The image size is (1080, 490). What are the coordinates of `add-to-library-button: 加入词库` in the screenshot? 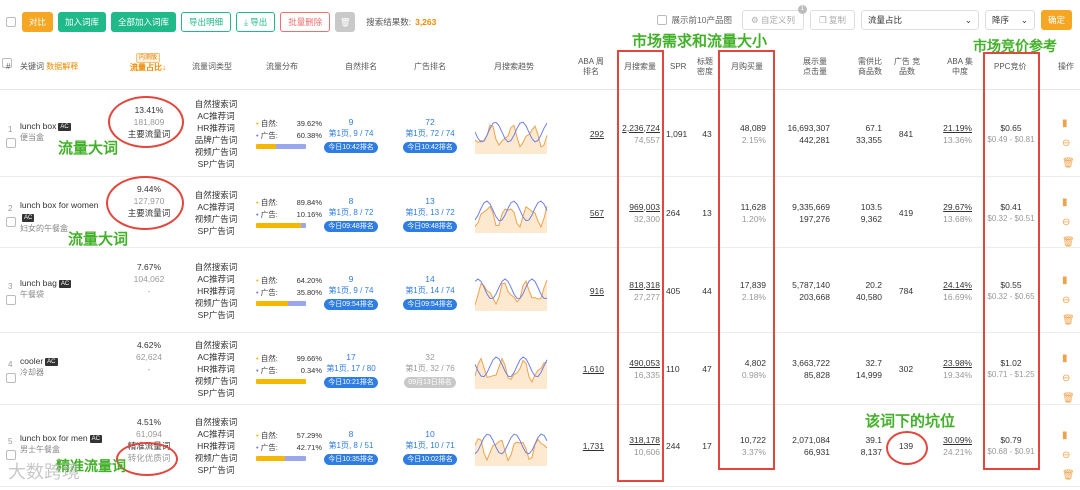 It's located at (82, 22).